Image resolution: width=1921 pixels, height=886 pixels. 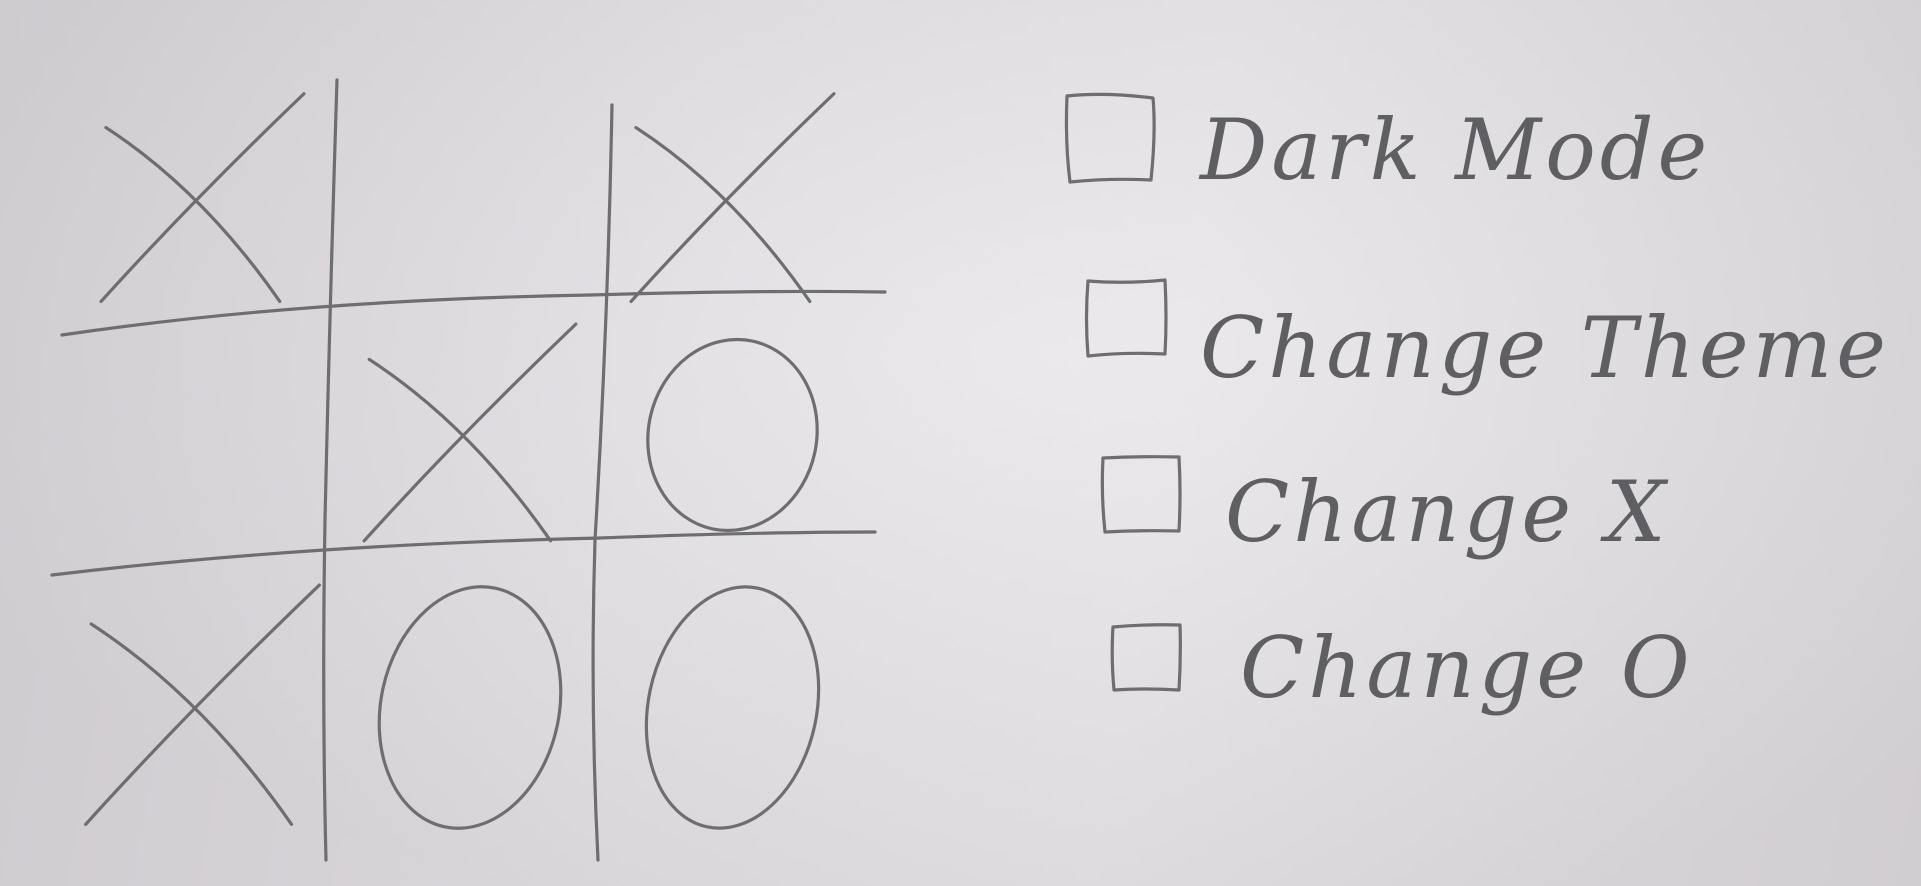 What do you see at coordinates (732, 707) in the screenshot?
I see `board-cell-r3-c3` at bounding box center [732, 707].